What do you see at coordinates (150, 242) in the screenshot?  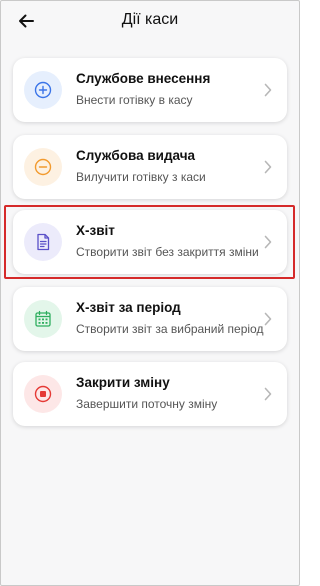 I see `action-card-x-report: Х-звіт Створити звіт без закриття зміни` at bounding box center [150, 242].